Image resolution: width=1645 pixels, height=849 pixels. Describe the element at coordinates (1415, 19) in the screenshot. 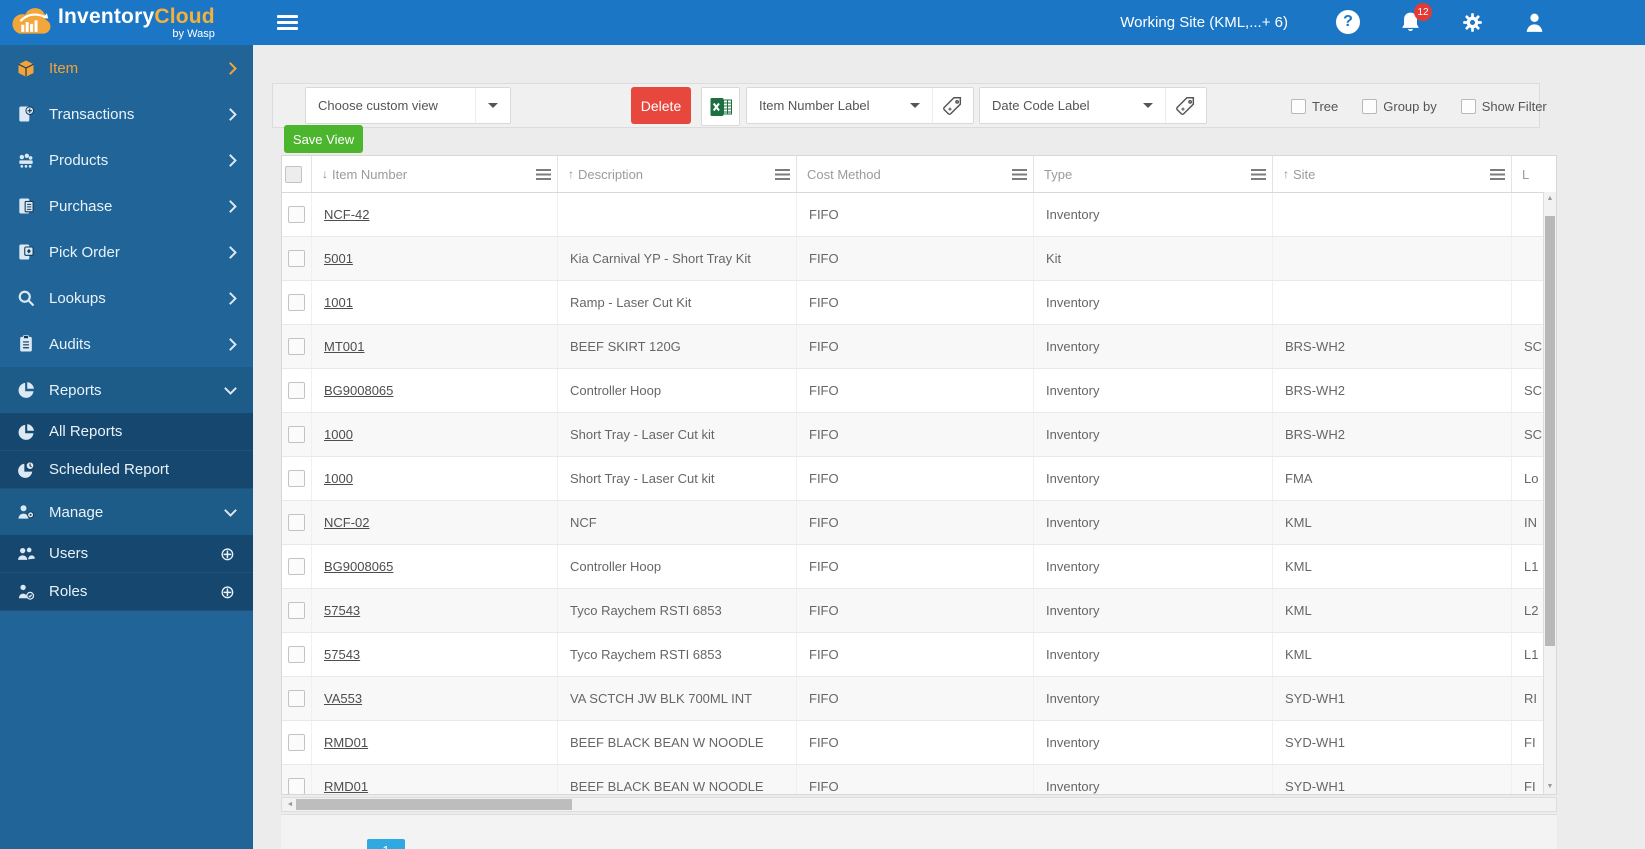

I see `notifications-bell-icon: 12` at that location.